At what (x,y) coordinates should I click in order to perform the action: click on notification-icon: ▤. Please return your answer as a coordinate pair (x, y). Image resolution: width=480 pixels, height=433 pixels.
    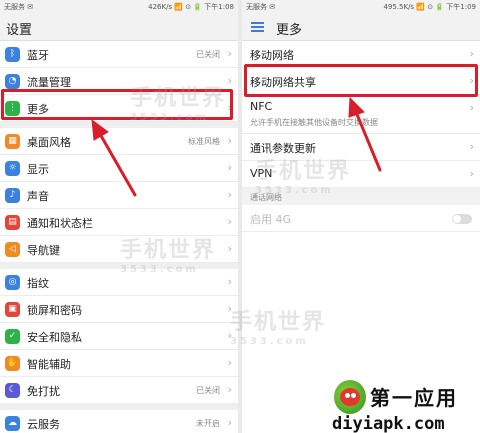
    Looking at the image, I should click on (12, 222).